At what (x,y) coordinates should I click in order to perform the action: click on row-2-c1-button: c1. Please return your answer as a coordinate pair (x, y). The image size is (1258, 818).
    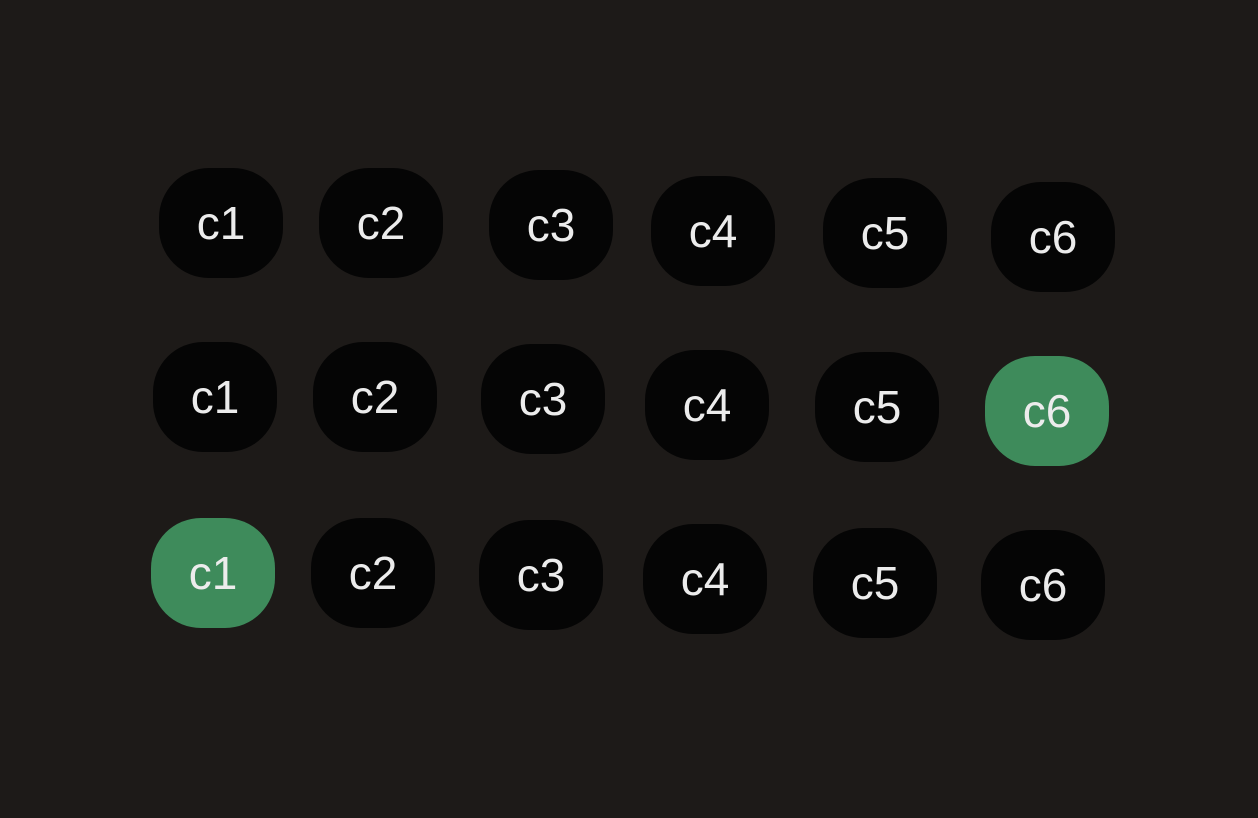
    Looking at the image, I should click on (215, 397).